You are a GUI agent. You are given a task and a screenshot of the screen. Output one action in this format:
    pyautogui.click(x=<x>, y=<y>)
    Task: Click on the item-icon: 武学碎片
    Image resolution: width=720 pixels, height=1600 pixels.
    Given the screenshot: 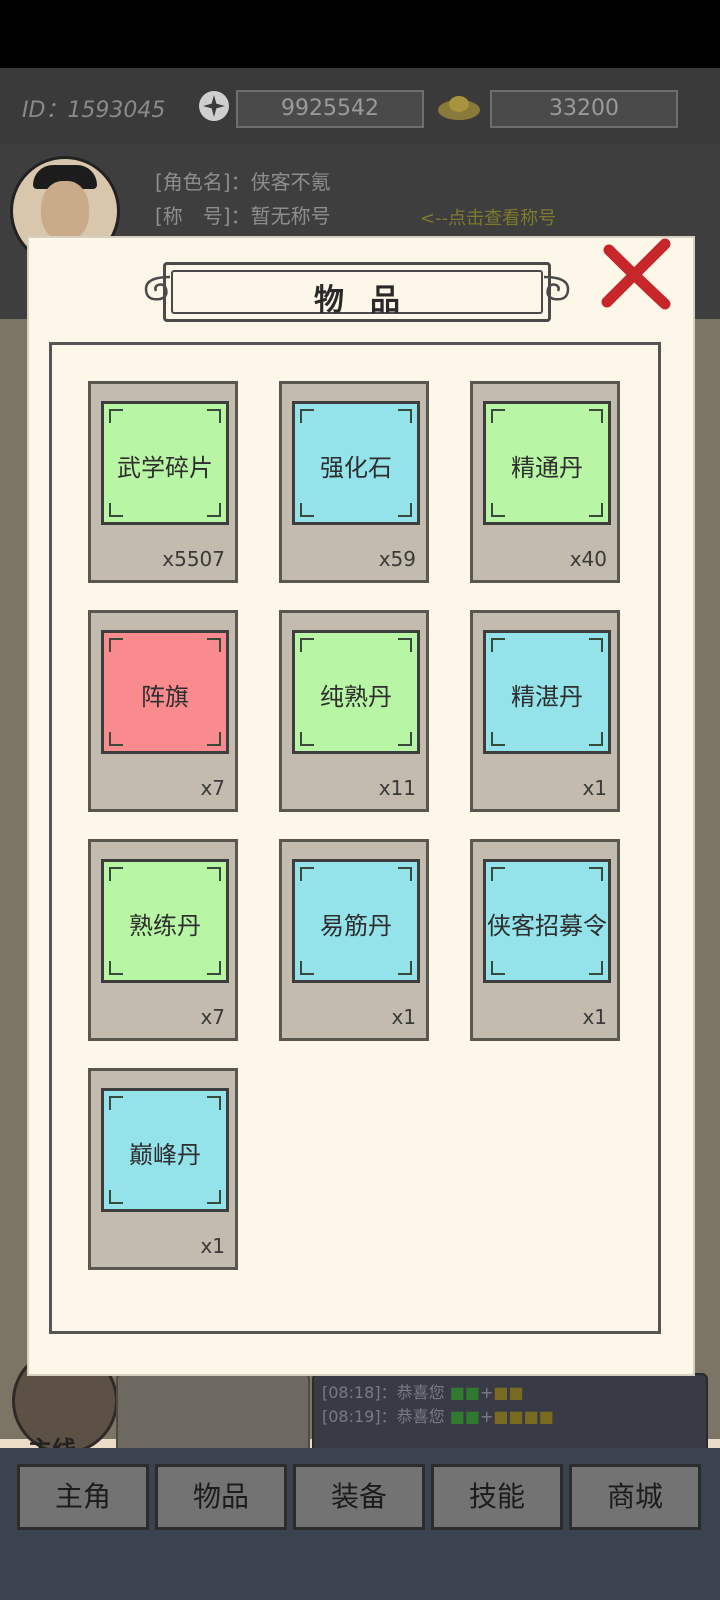 What is the action you would take?
    pyautogui.click(x=165, y=463)
    